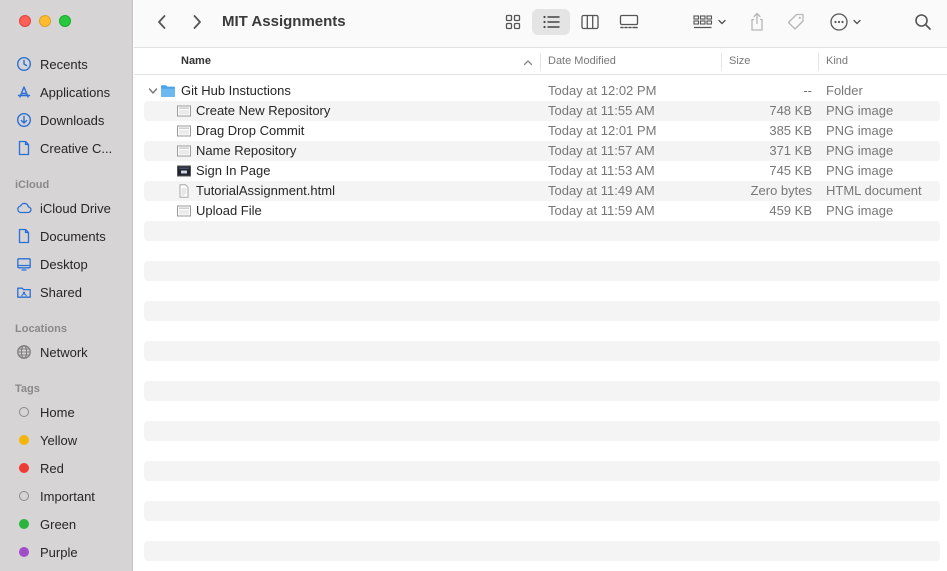 This screenshot has height=571, width=947. What do you see at coordinates (74, 292) in the screenshot?
I see `sidebar-item-shared: Shared` at bounding box center [74, 292].